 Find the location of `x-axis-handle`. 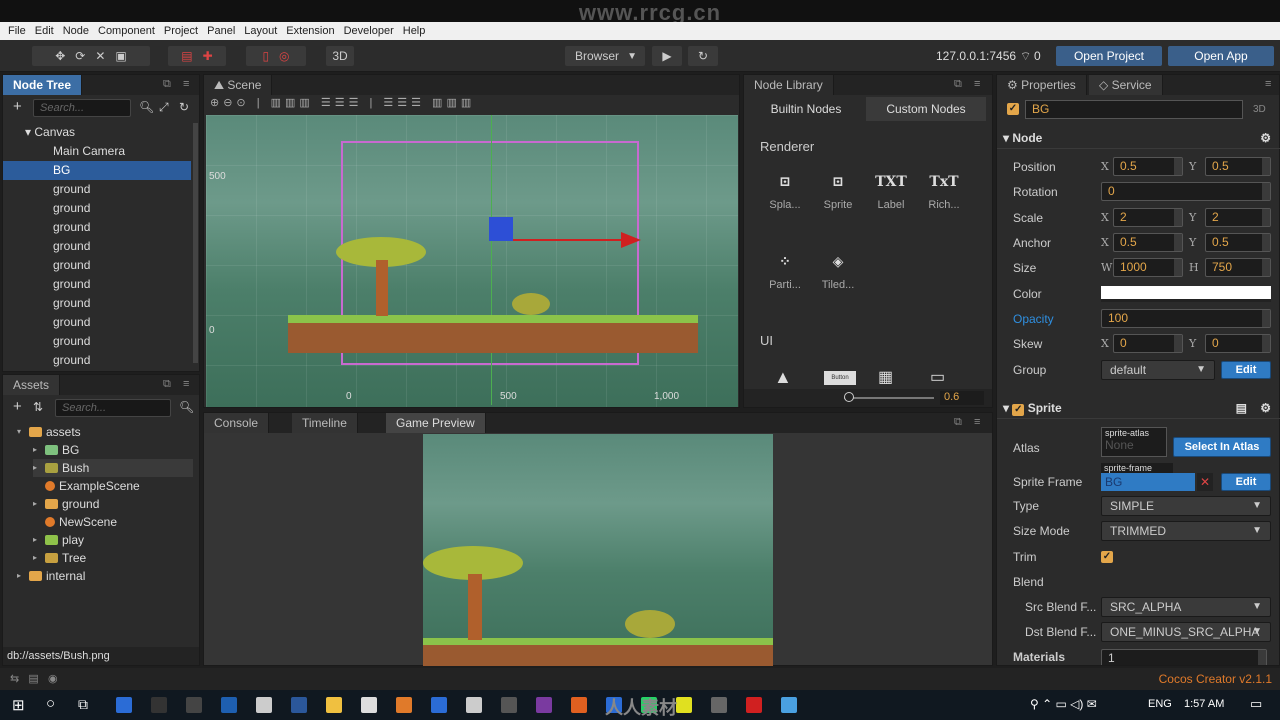

x-axis-handle is located at coordinates (568, 240).